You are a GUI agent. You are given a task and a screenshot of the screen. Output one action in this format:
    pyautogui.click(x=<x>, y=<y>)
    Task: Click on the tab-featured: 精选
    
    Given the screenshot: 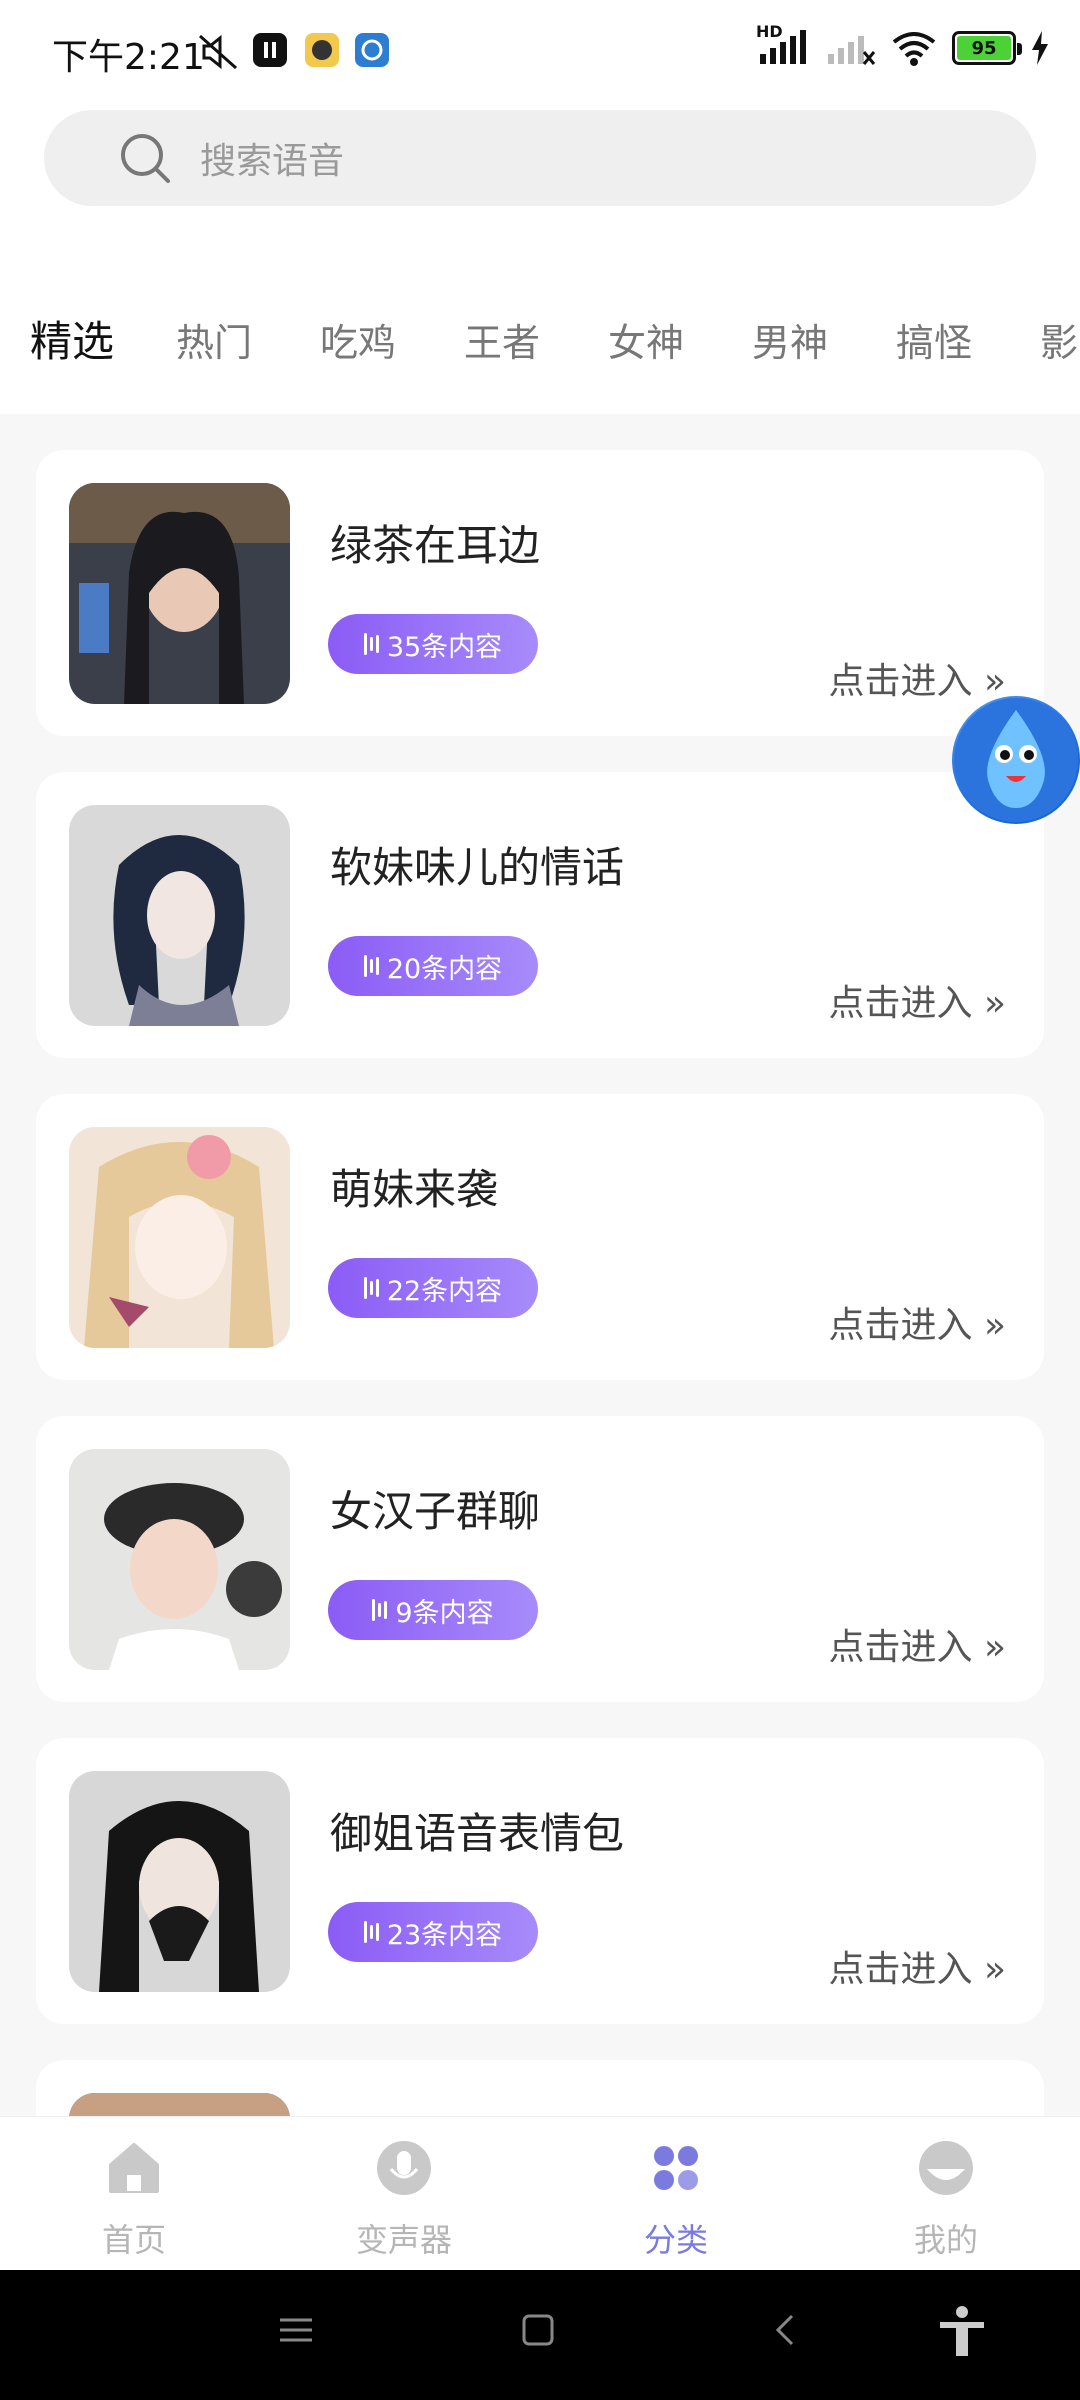 What is the action you would take?
    pyautogui.click(x=72, y=338)
    